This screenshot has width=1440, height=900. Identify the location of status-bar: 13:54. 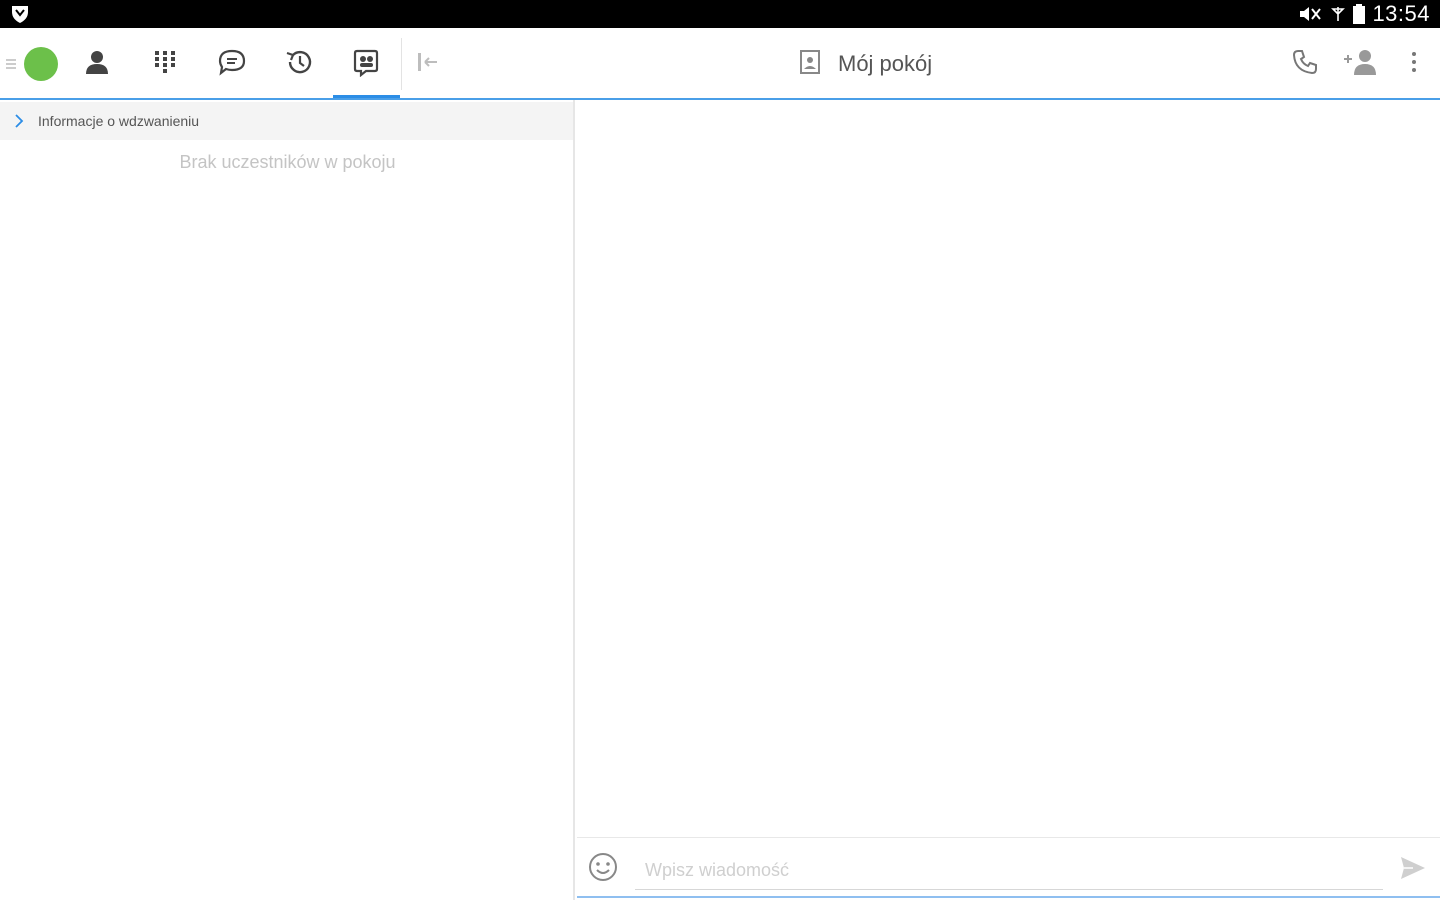
(720, 14).